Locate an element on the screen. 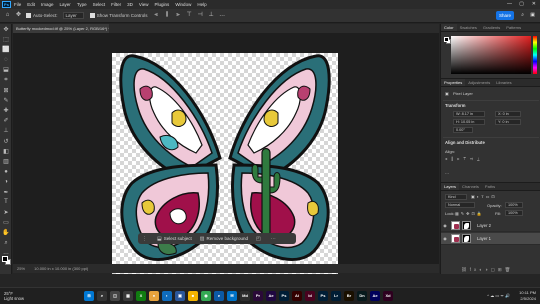  transform-icon: ◰ is located at coordinates (259, 239).